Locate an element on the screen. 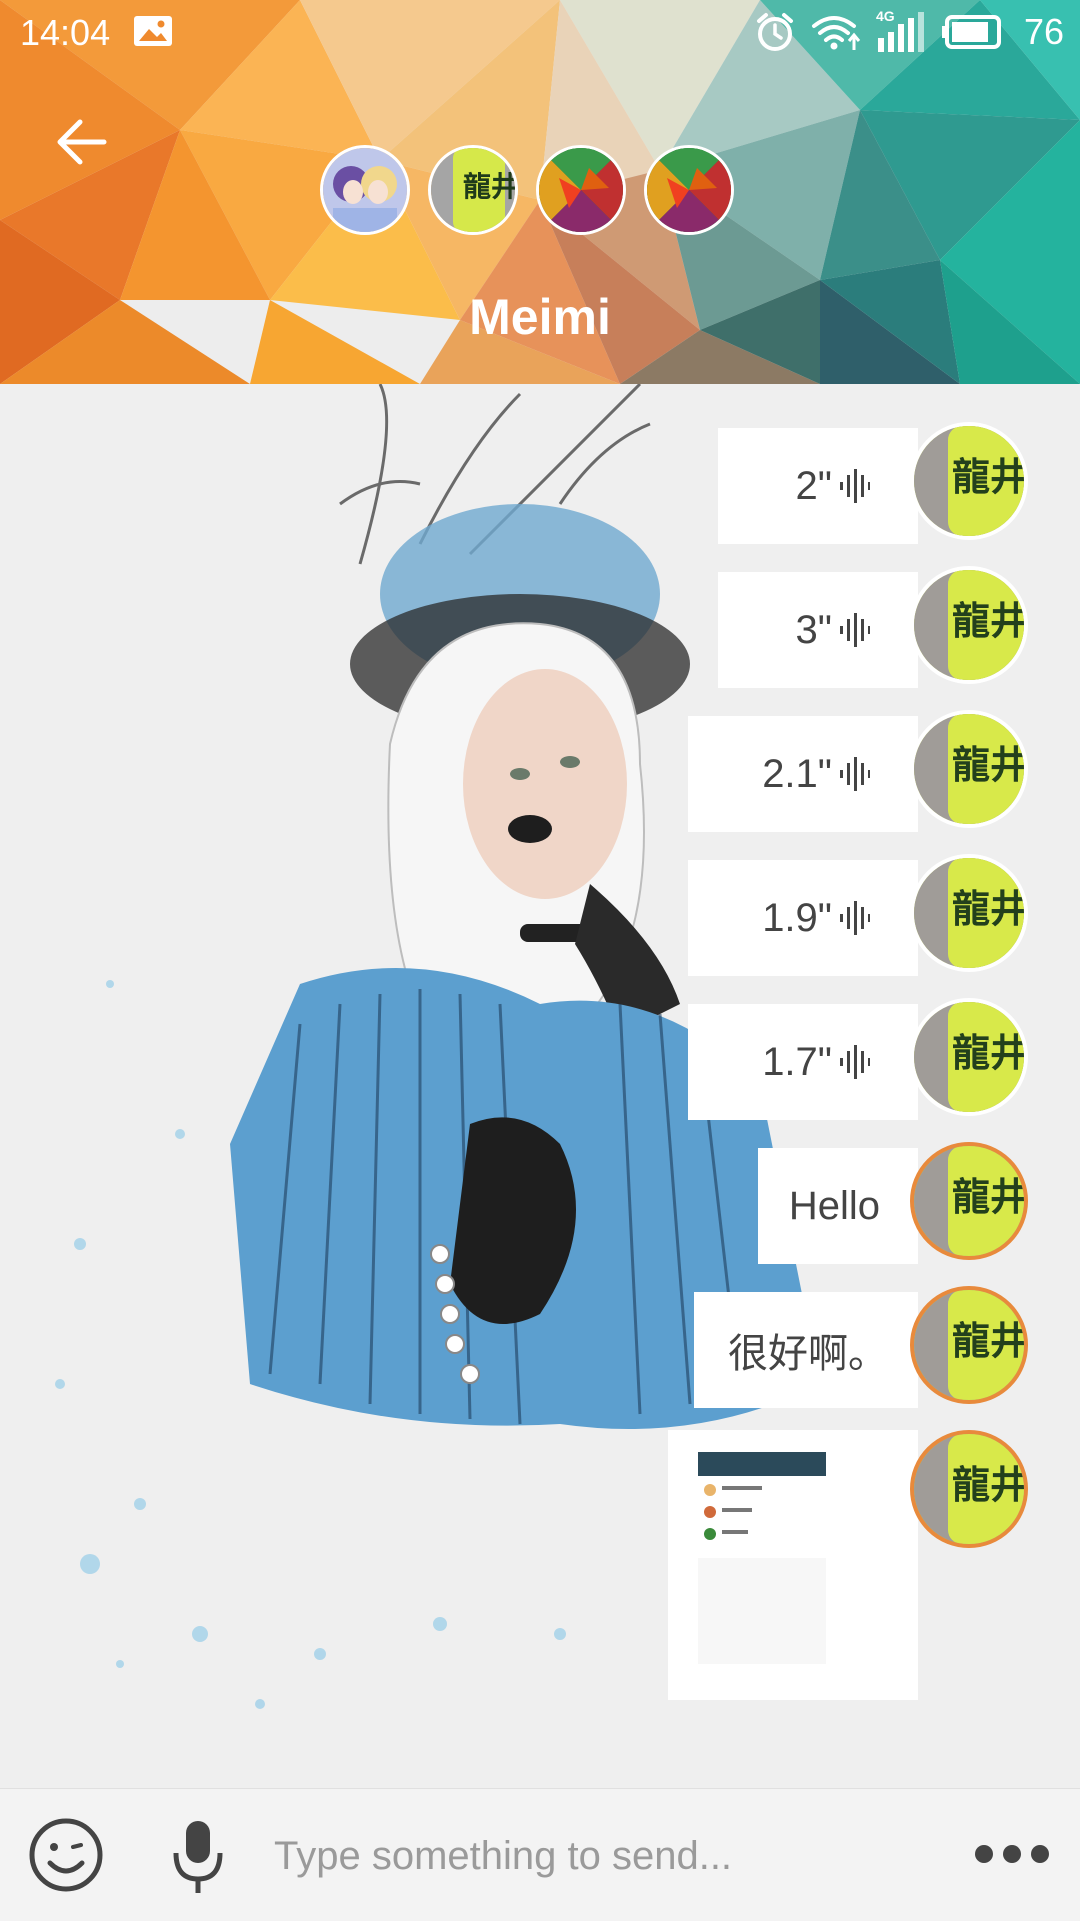 This screenshot has height=1921, width=1080. message-voice: 3" 龍井 is located at coordinates (873, 627).